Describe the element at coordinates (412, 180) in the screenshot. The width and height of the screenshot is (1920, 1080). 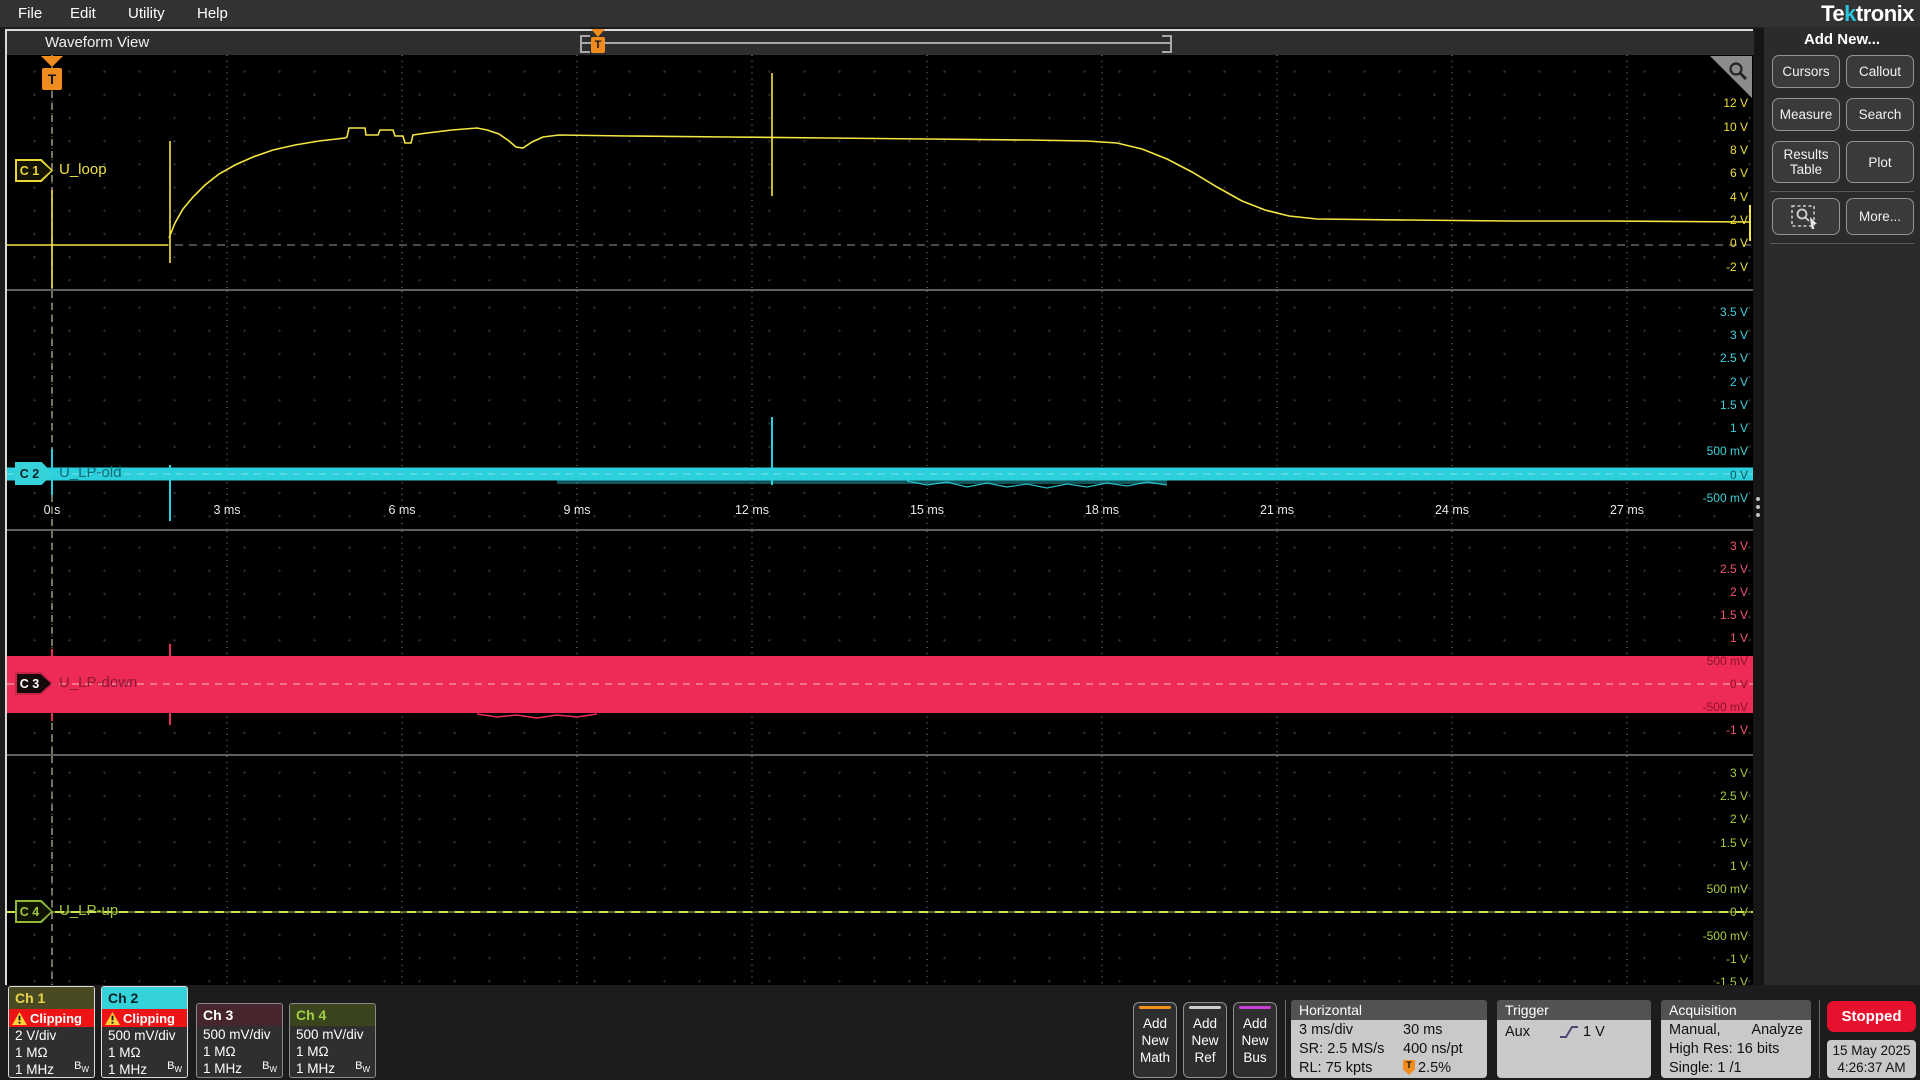
I see `ch1-transients` at that location.